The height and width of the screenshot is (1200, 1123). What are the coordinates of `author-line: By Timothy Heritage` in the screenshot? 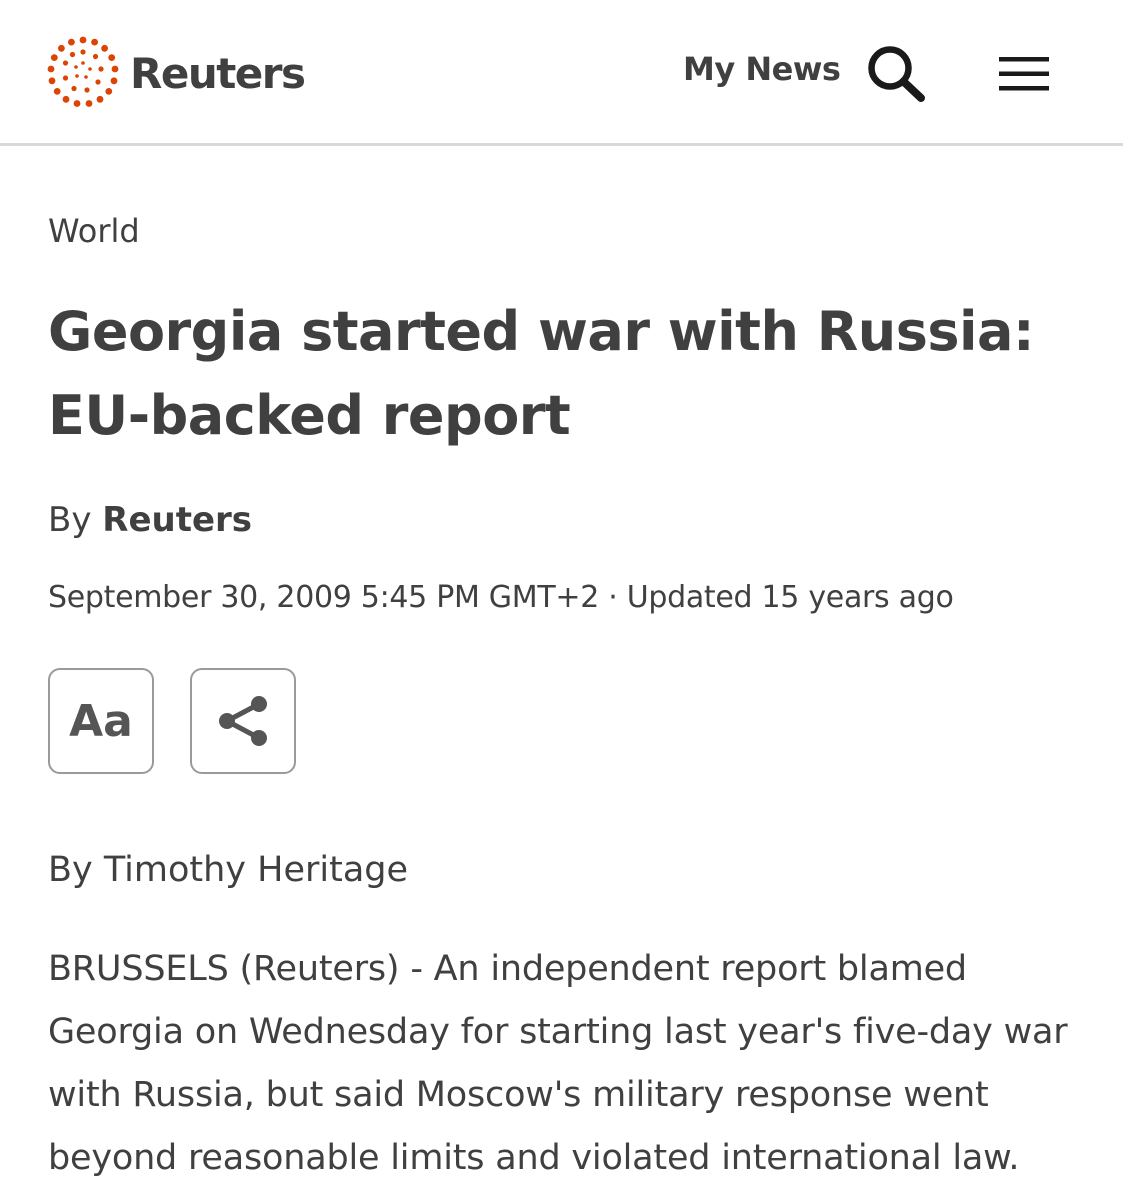 It's located at (228, 870).